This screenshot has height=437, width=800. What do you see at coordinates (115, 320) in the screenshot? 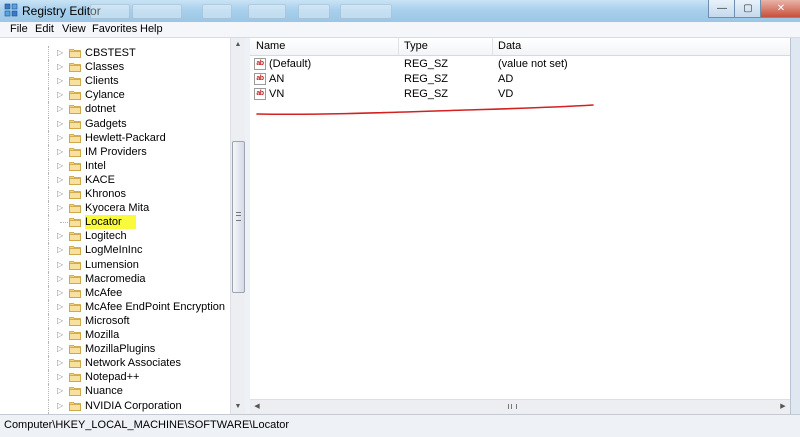
I see `tree-item: ▷ Microsoft` at bounding box center [115, 320].